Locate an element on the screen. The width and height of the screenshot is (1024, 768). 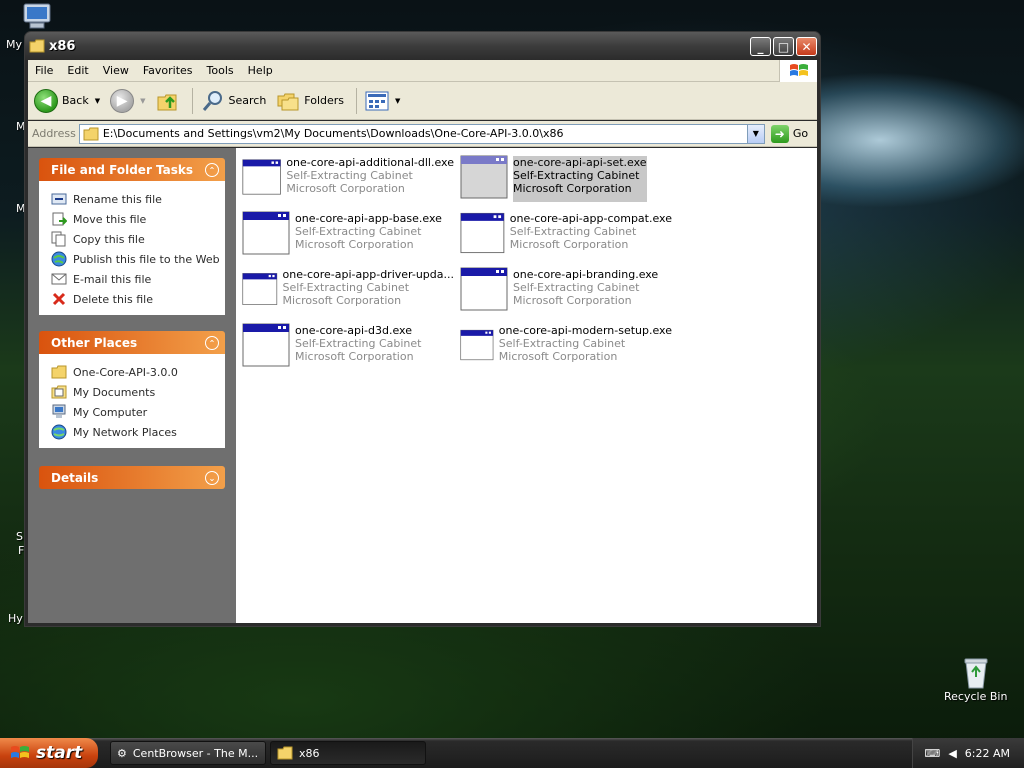
keyboard-icon: ⌨ is located at coordinates (932, 753).